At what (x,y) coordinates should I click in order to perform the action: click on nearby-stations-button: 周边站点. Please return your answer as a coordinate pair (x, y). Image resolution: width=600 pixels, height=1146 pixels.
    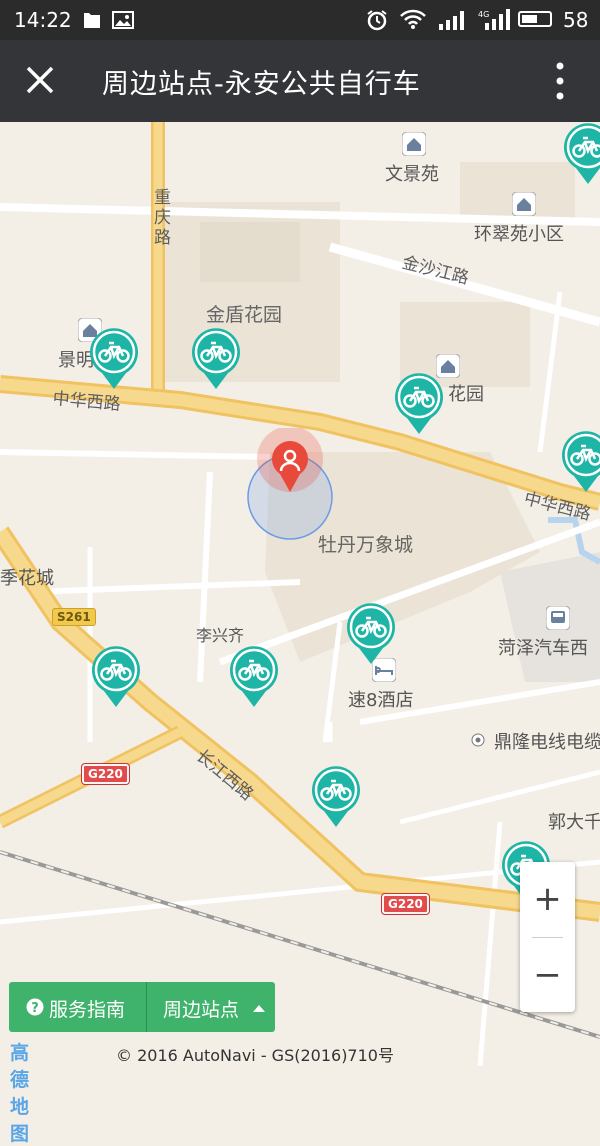
    Looking at the image, I should click on (211, 1007).